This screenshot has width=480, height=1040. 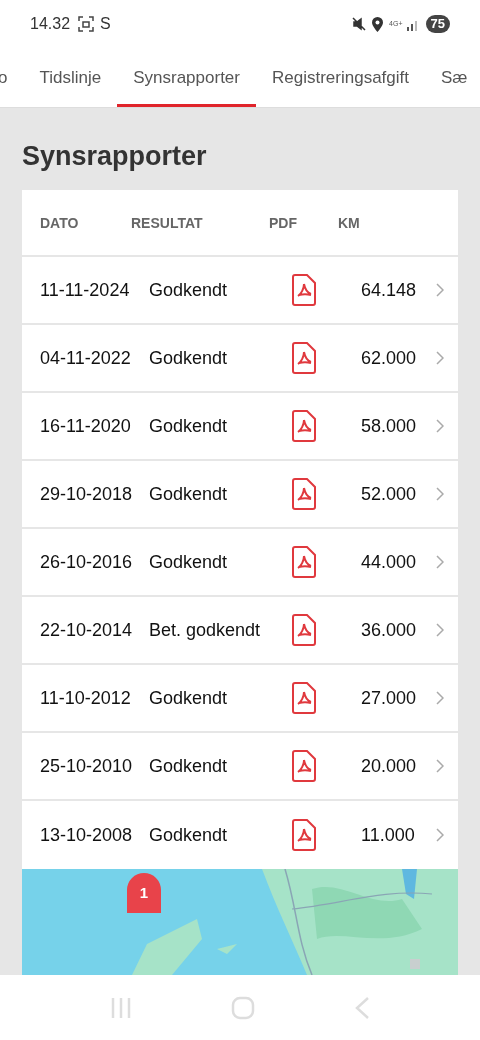 I want to click on km-cell: 20.000, so click(x=389, y=765).